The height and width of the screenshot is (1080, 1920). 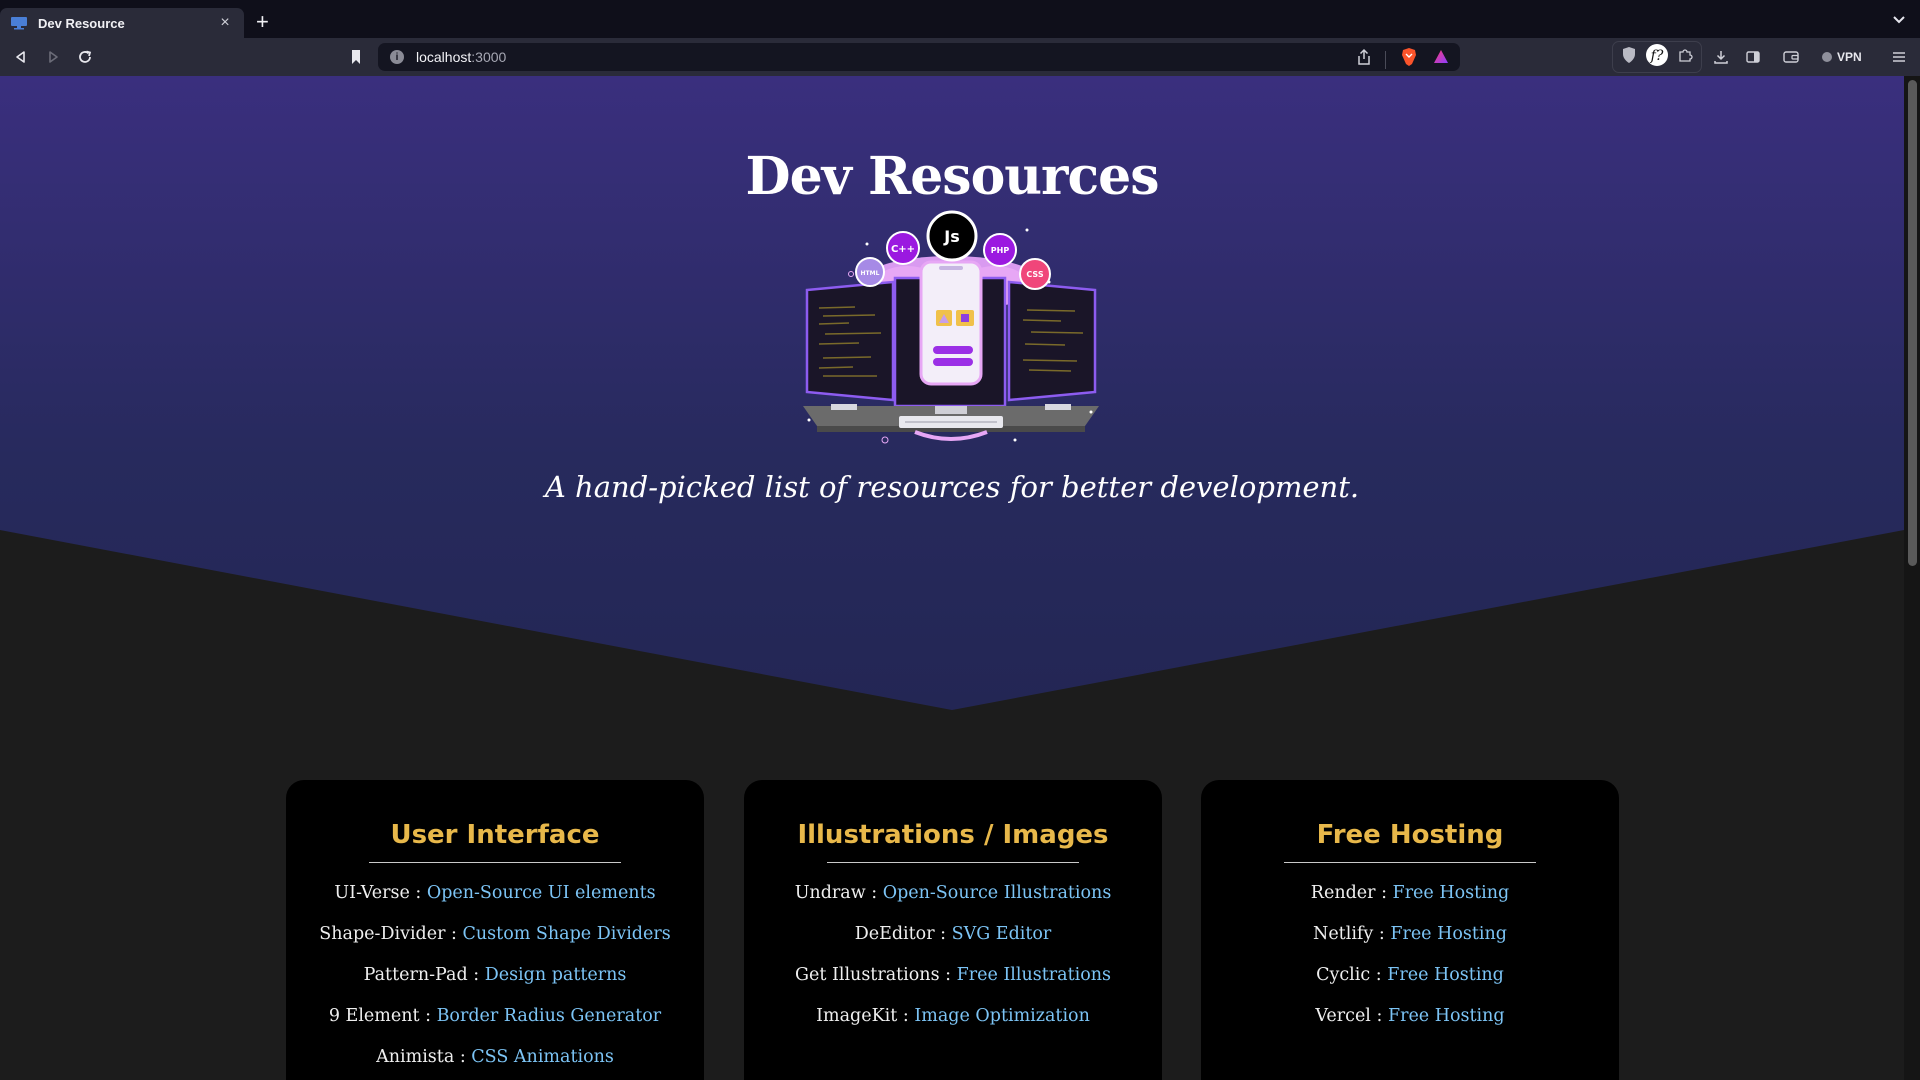 I want to click on svg-text: C++, so click(x=903, y=249).